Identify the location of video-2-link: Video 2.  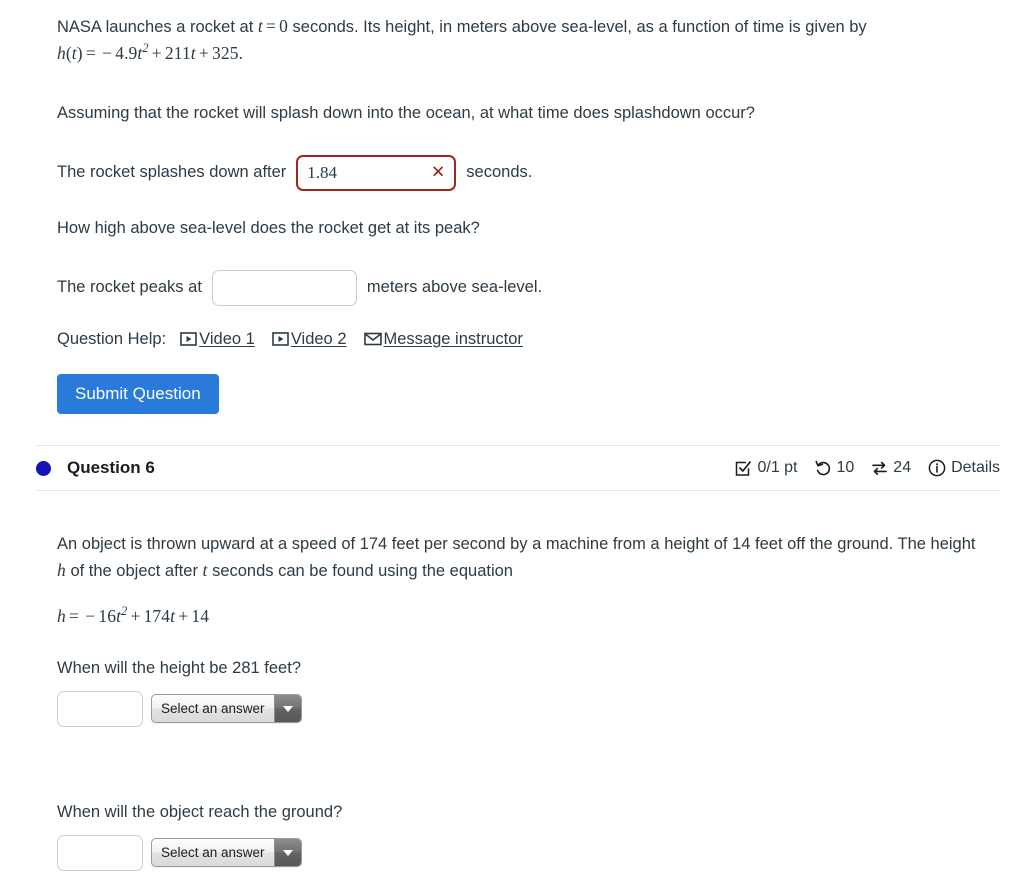
(309, 339).